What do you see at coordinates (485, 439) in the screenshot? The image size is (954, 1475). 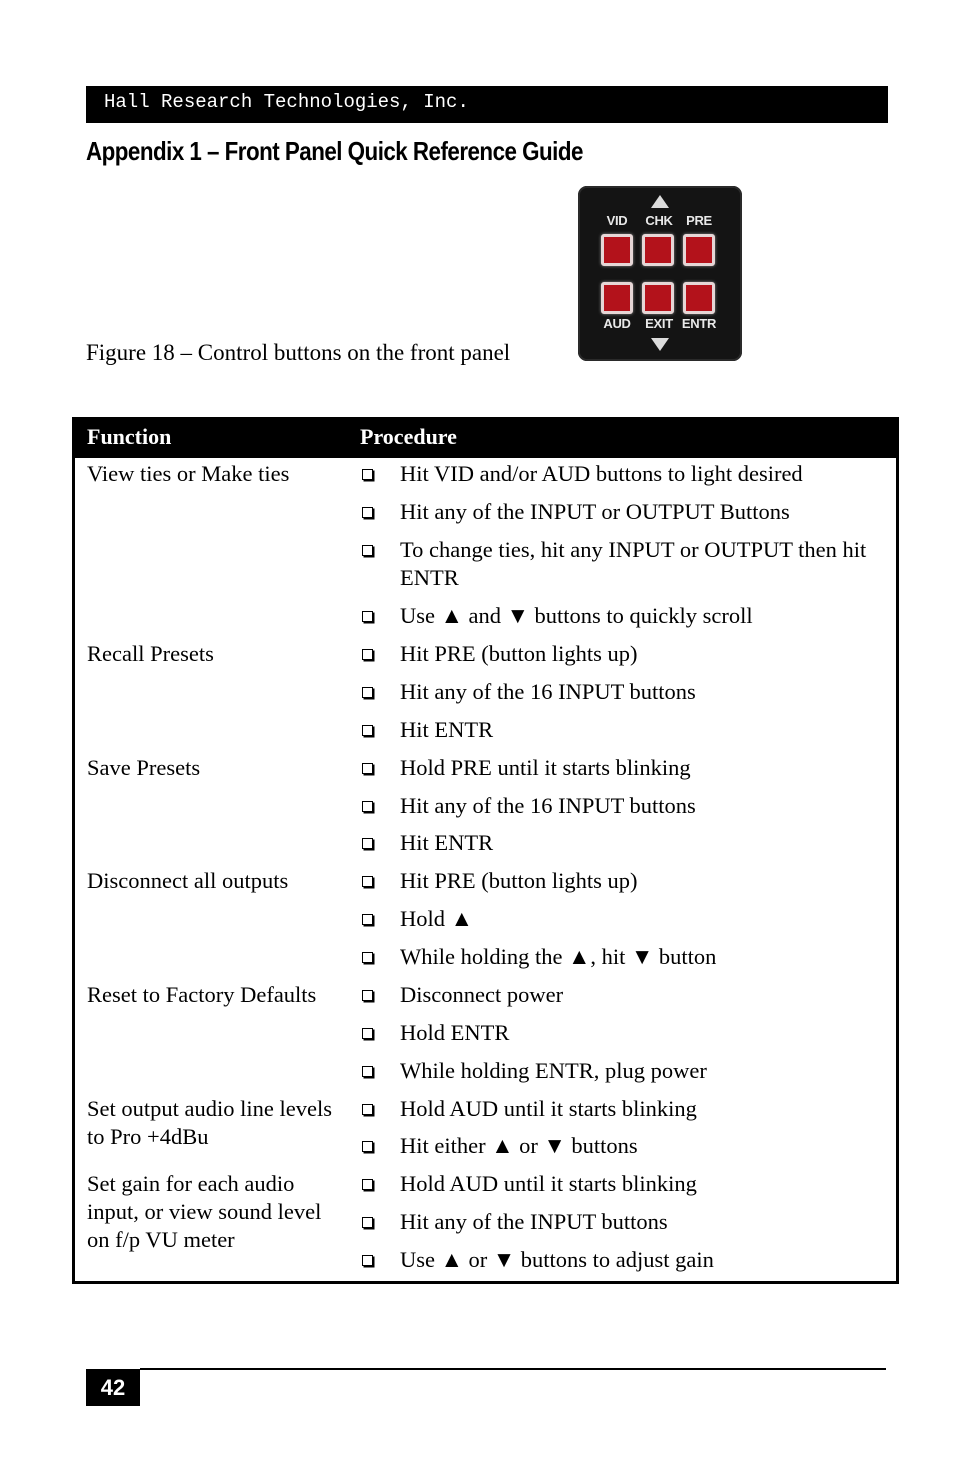 I see `table-header-row: Function Procedure` at bounding box center [485, 439].